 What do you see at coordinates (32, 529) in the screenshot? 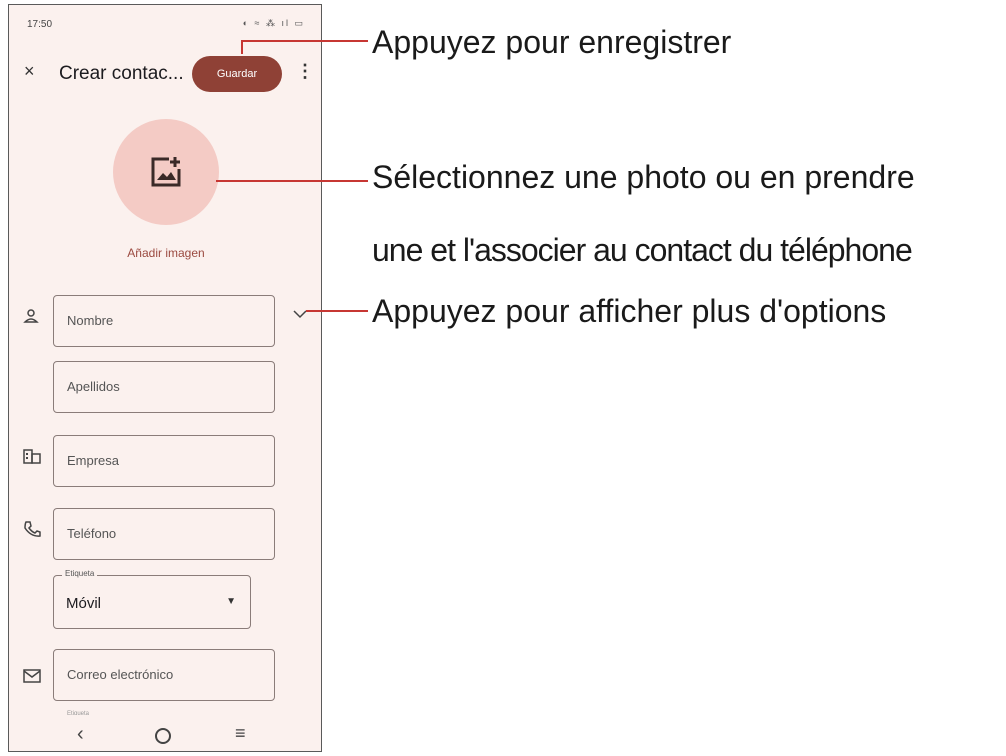
I see `phone-icon` at bounding box center [32, 529].